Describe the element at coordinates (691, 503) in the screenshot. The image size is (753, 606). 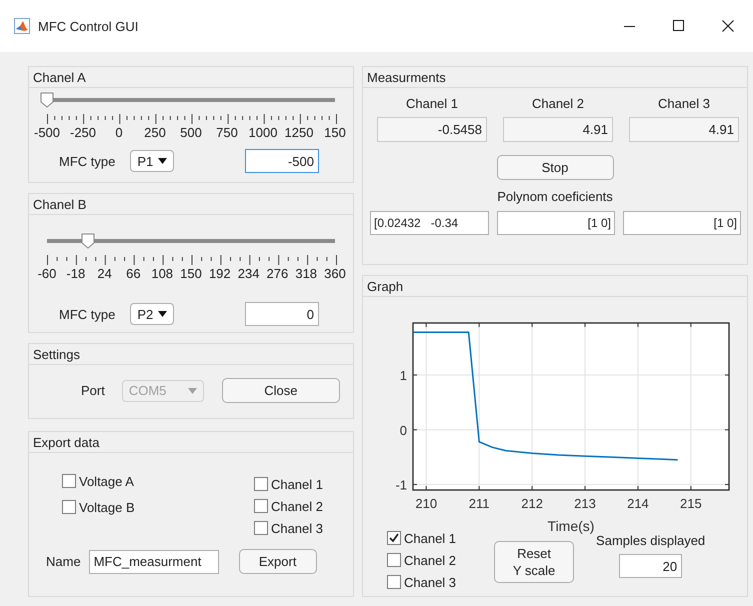
I see `x-tick-label: 215` at that location.